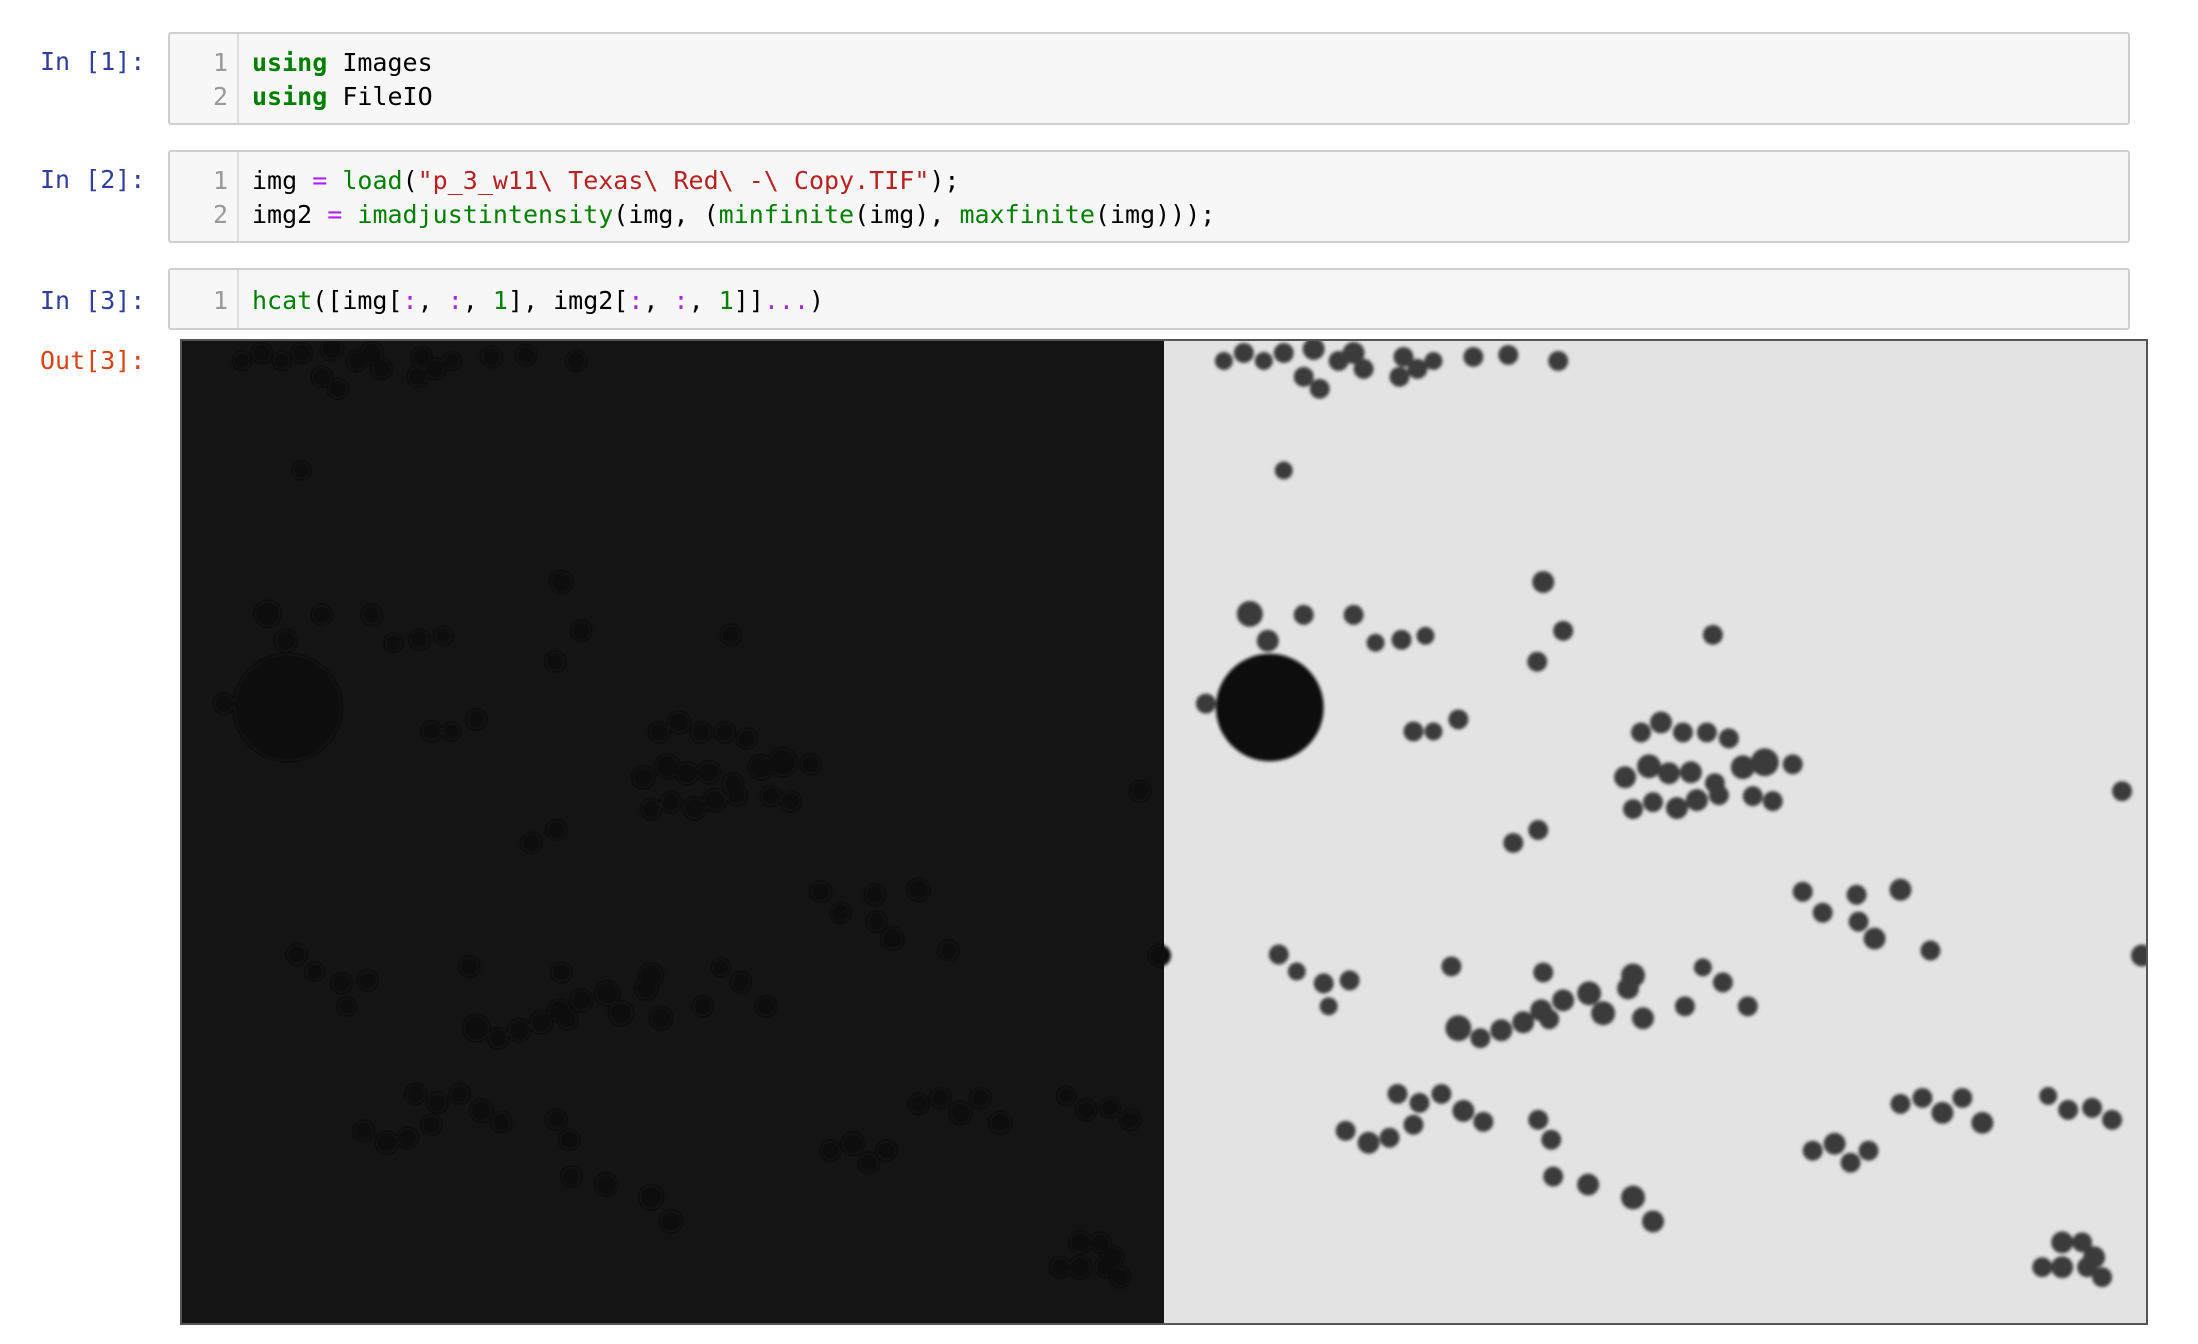 Image resolution: width=2198 pixels, height=1344 pixels. Describe the element at coordinates (220, 96) in the screenshot. I see `line-number: 2` at that location.